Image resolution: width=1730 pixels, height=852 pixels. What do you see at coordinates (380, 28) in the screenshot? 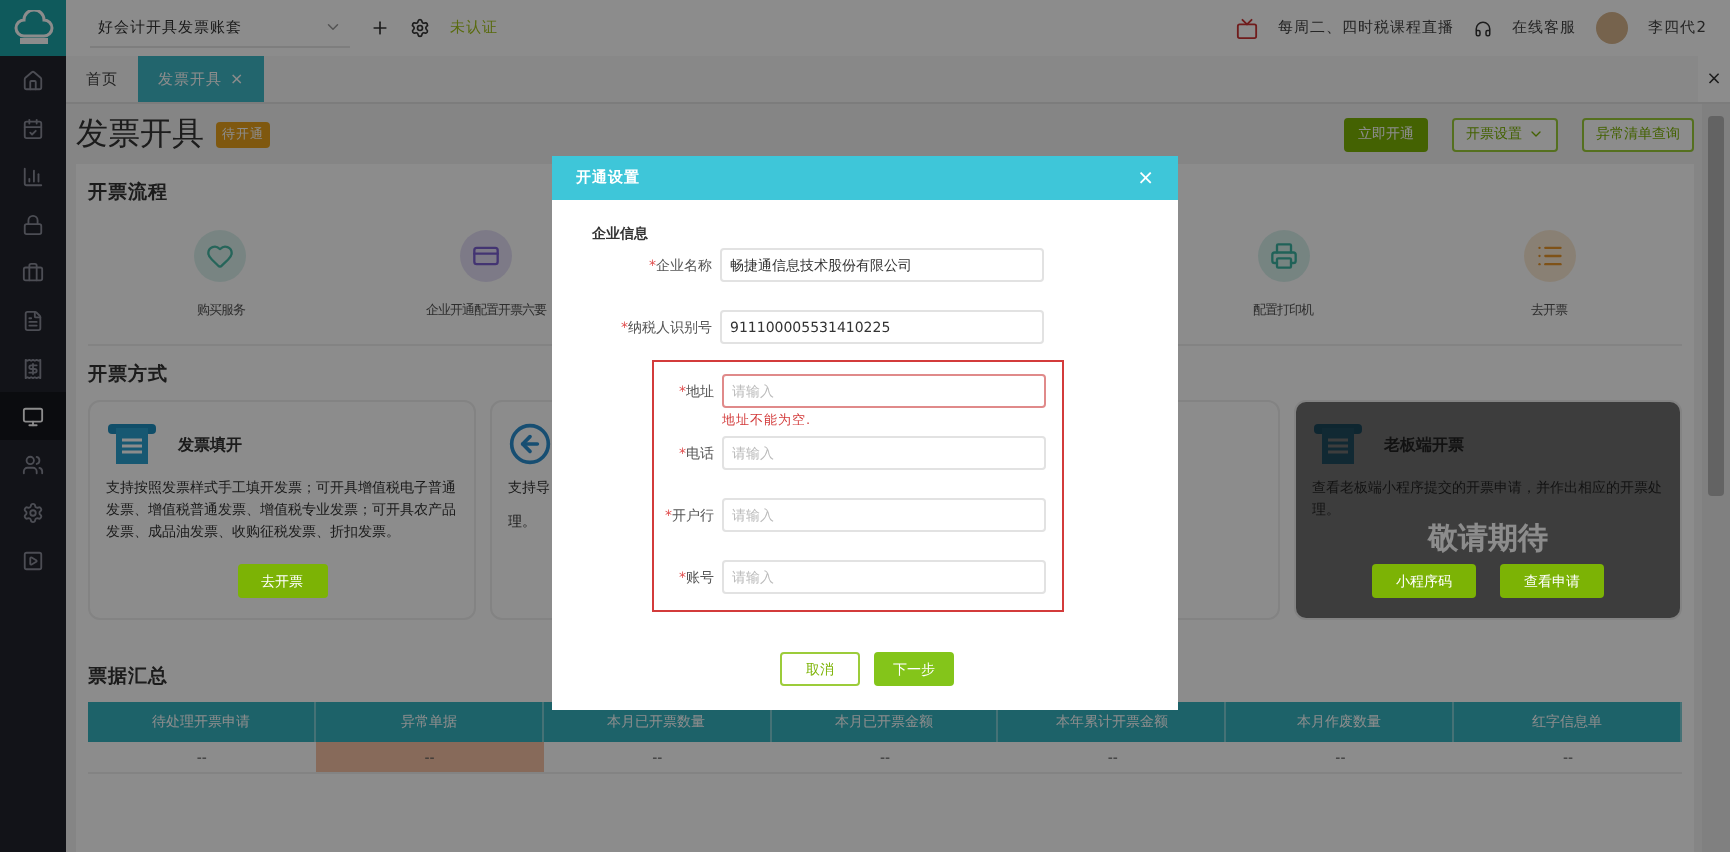
I see `add-icon` at bounding box center [380, 28].